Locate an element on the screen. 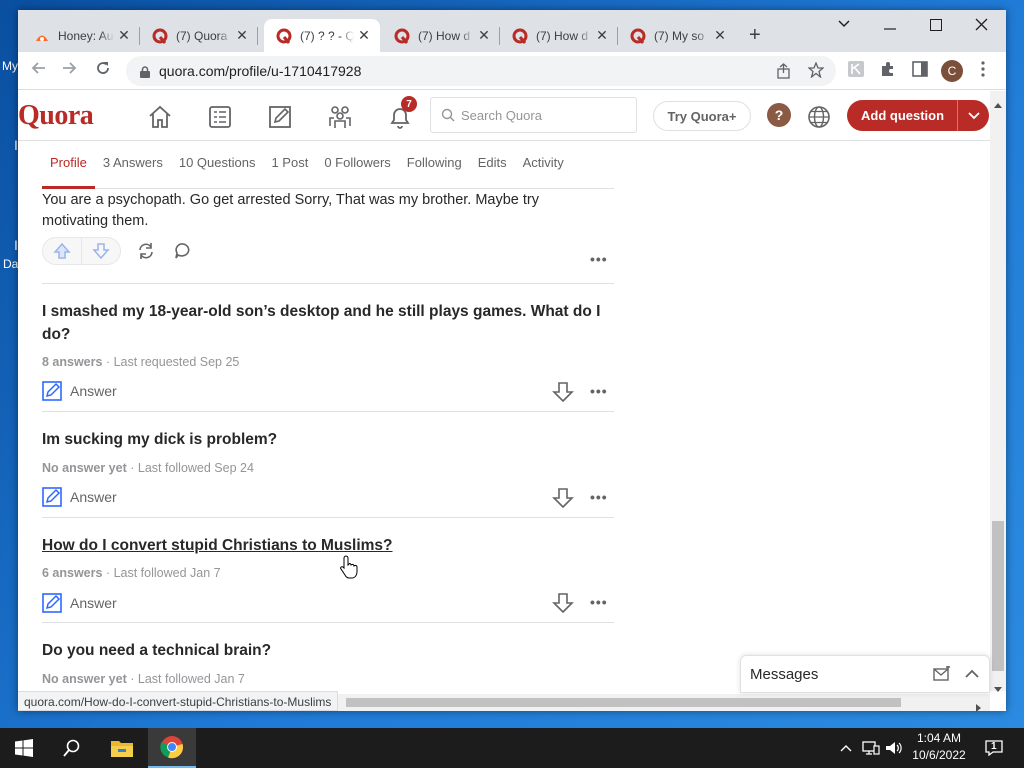  spaces-people-icon is located at coordinates (340, 117).